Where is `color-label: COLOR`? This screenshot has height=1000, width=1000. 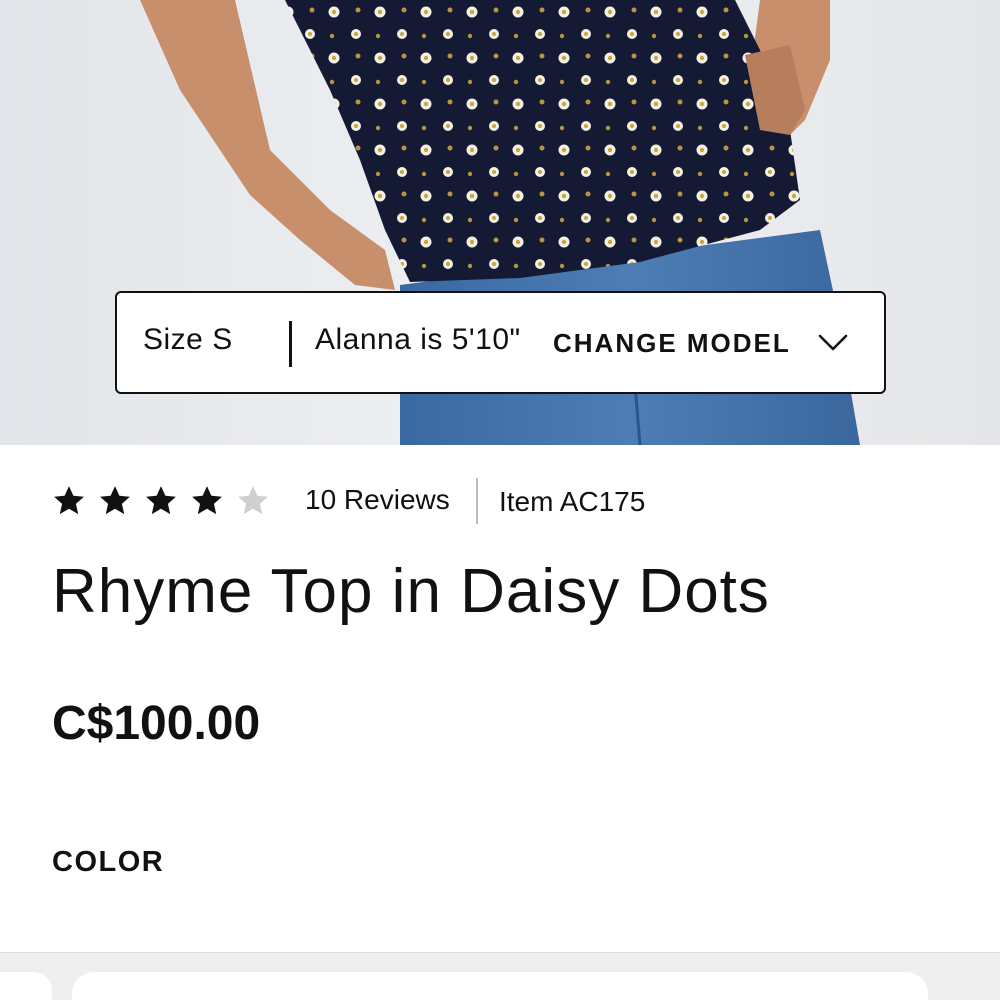
color-label: COLOR is located at coordinates (108, 862).